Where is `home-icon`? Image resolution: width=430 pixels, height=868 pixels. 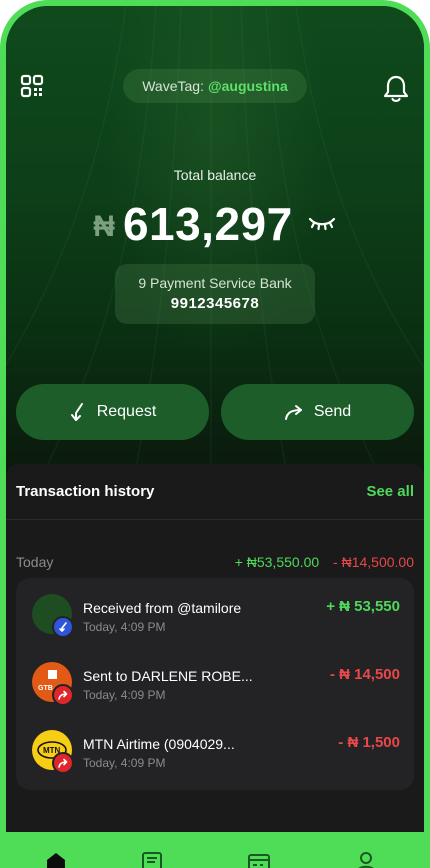 home-icon is located at coordinates (56, 860).